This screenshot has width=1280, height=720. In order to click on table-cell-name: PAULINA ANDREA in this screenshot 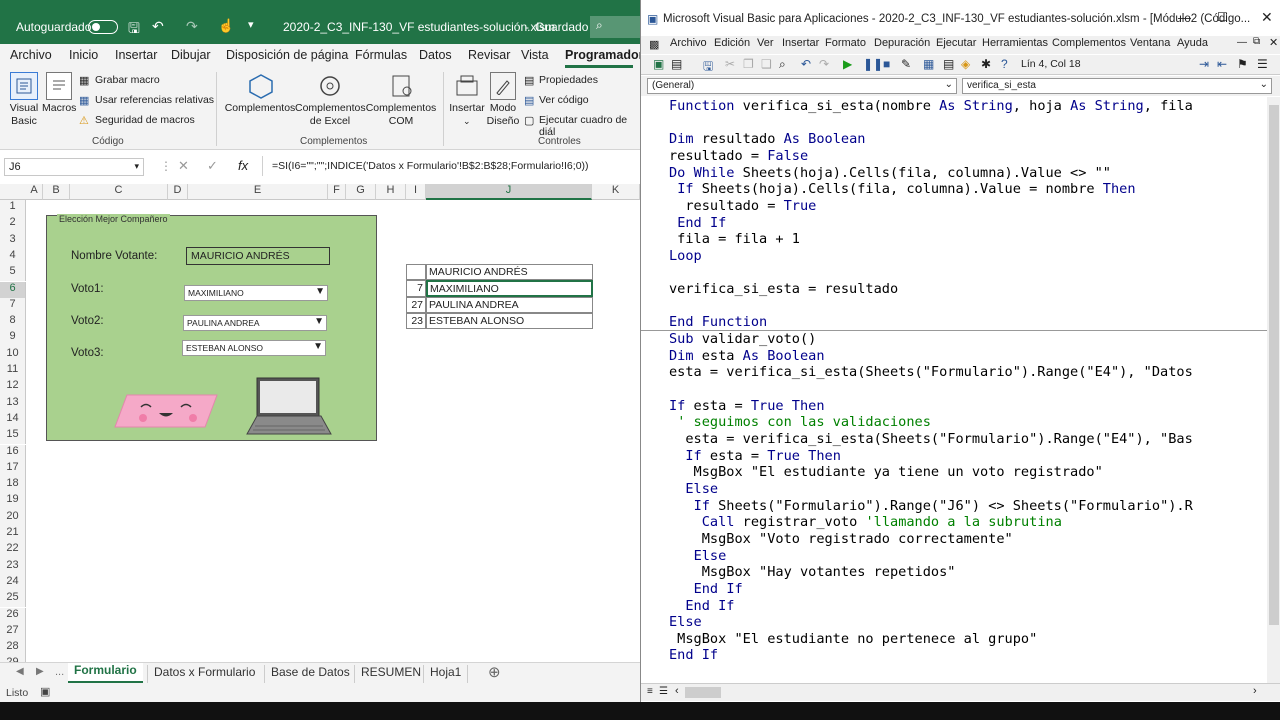, I will do `click(509, 304)`.